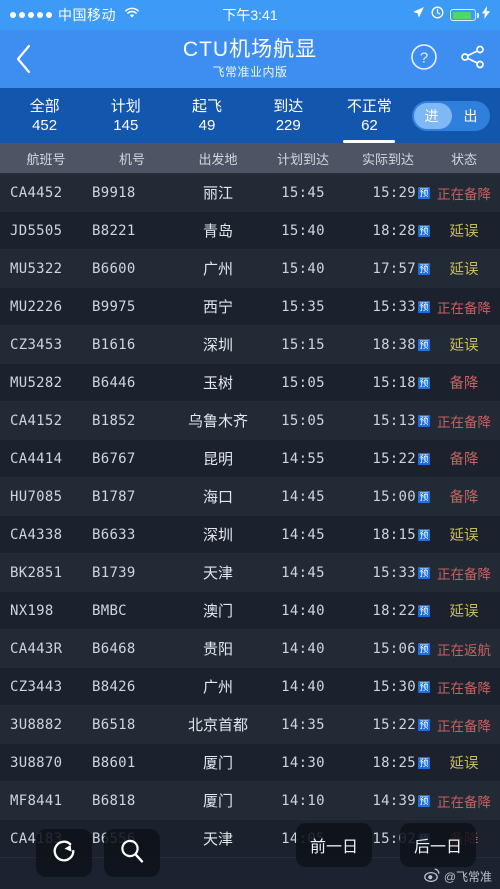  Describe the element at coordinates (463, 159) in the screenshot. I see `header-status: 状态` at that location.